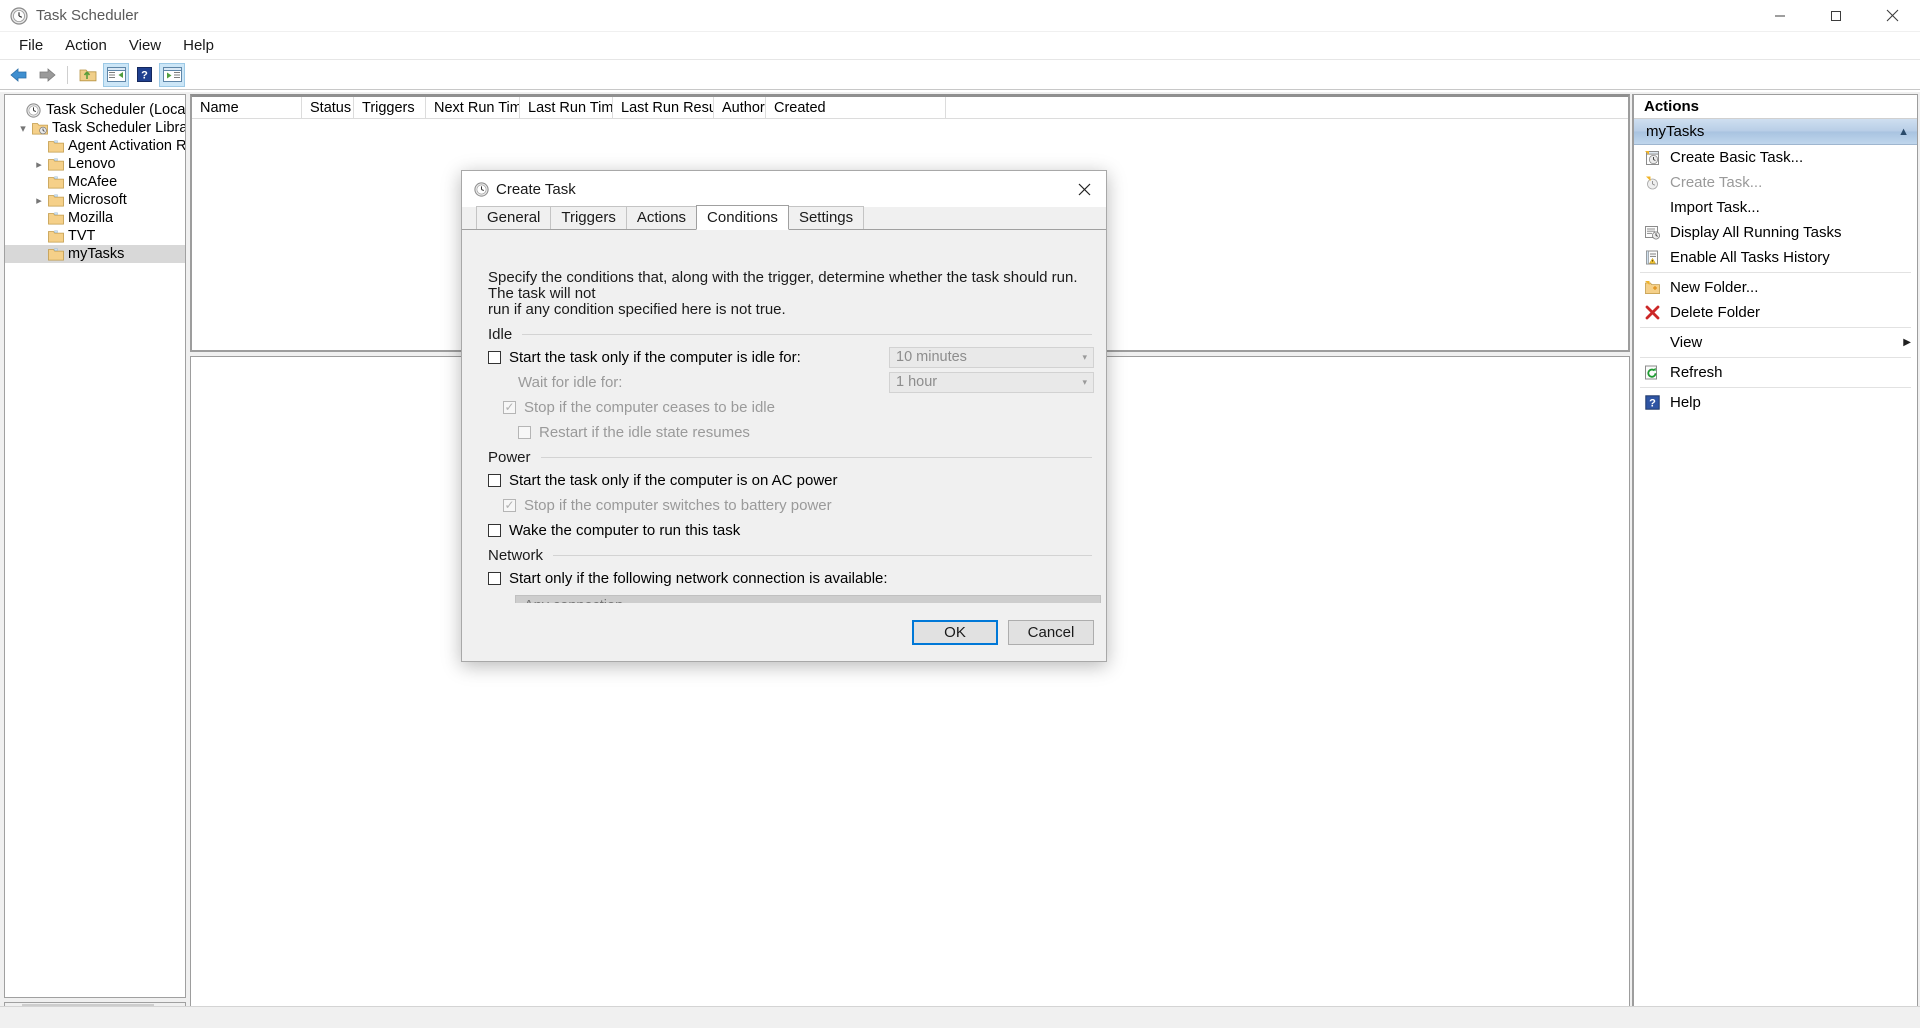 This screenshot has width=1920, height=1028. What do you see at coordinates (145, 45) in the screenshot?
I see `menu-view: View` at bounding box center [145, 45].